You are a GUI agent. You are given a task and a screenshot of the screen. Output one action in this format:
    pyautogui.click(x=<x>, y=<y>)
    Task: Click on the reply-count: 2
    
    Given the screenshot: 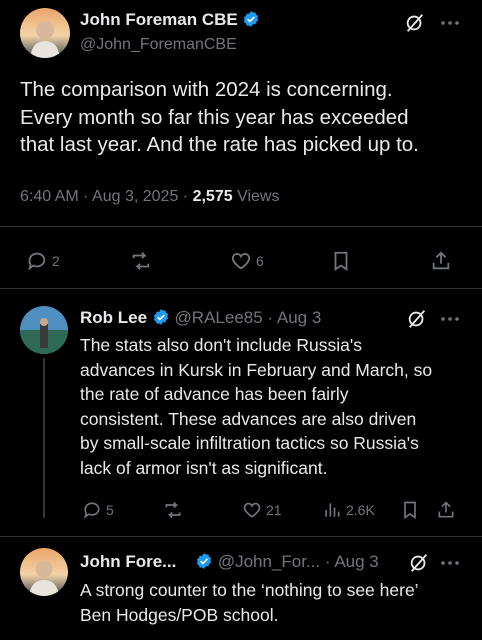 What is the action you would take?
    pyautogui.click(x=56, y=261)
    